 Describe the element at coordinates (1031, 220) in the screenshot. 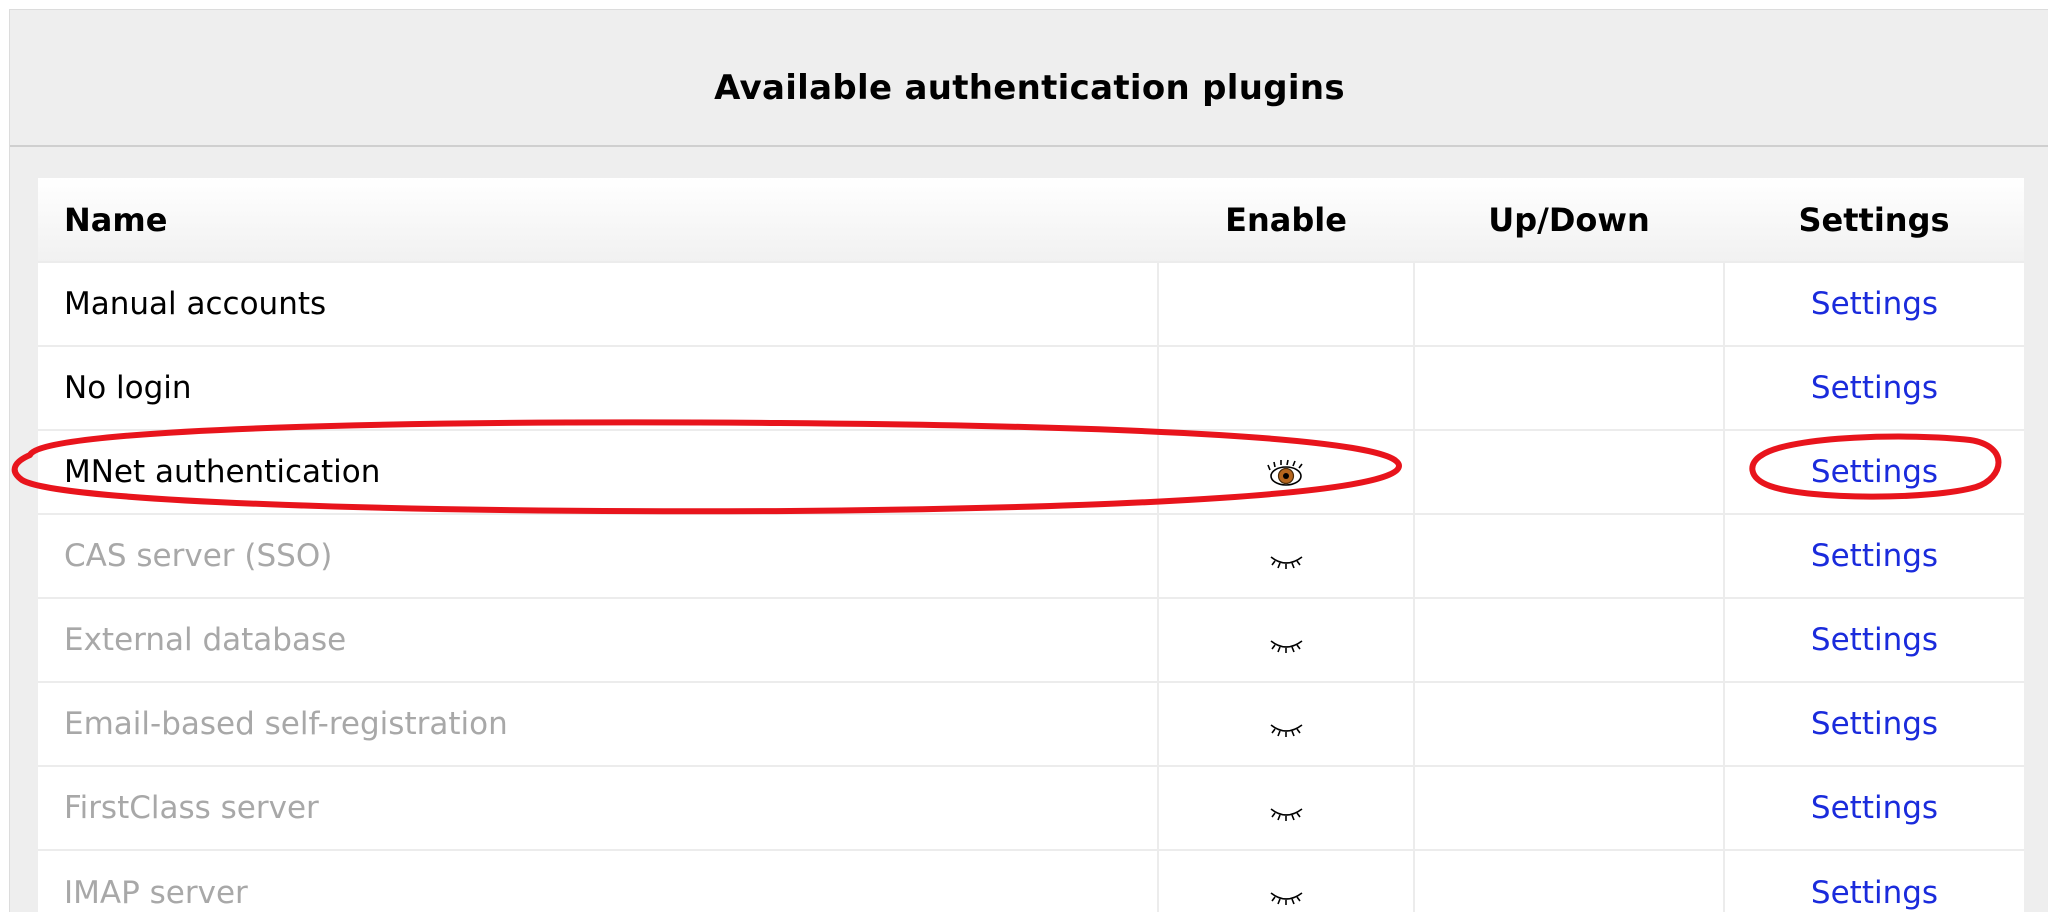

I see `table-header-row: Name Enable Up/Down Settings` at that location.